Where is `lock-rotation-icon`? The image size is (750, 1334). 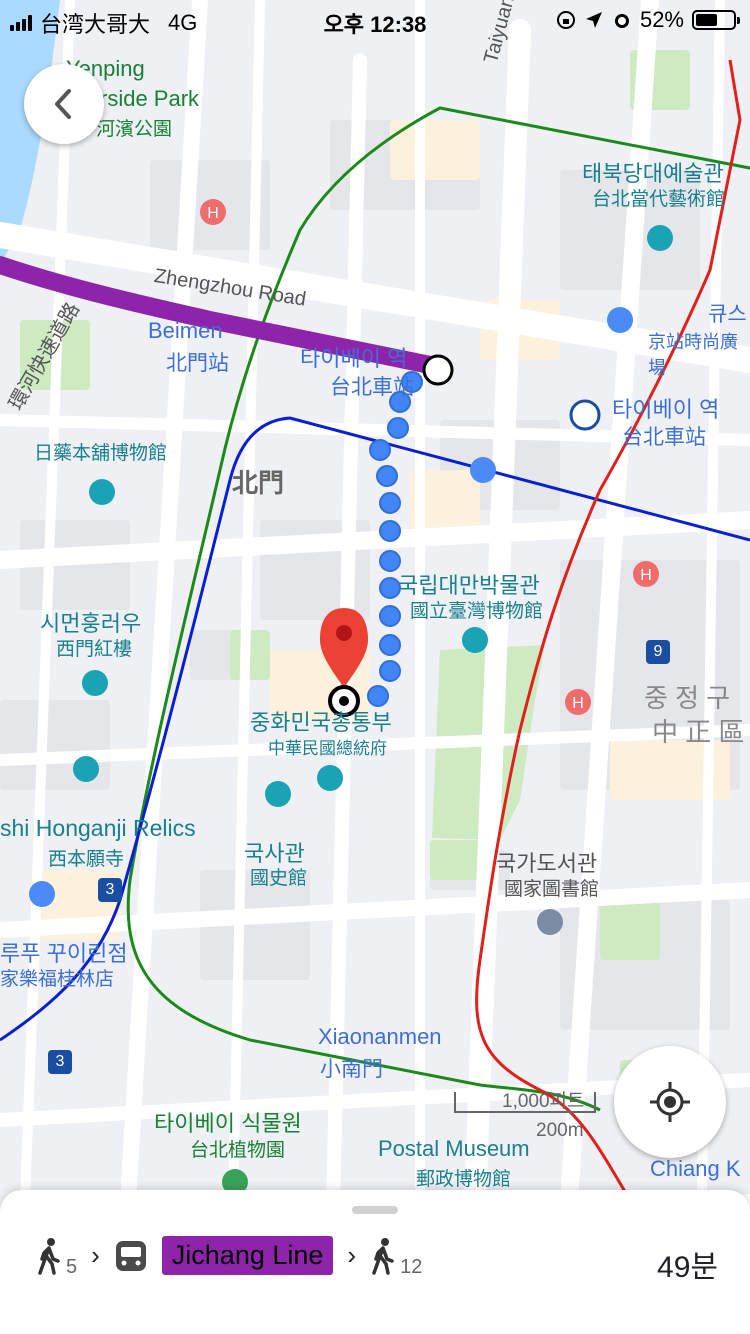 lock-rotation-icon is located at coordinates (565, 20).